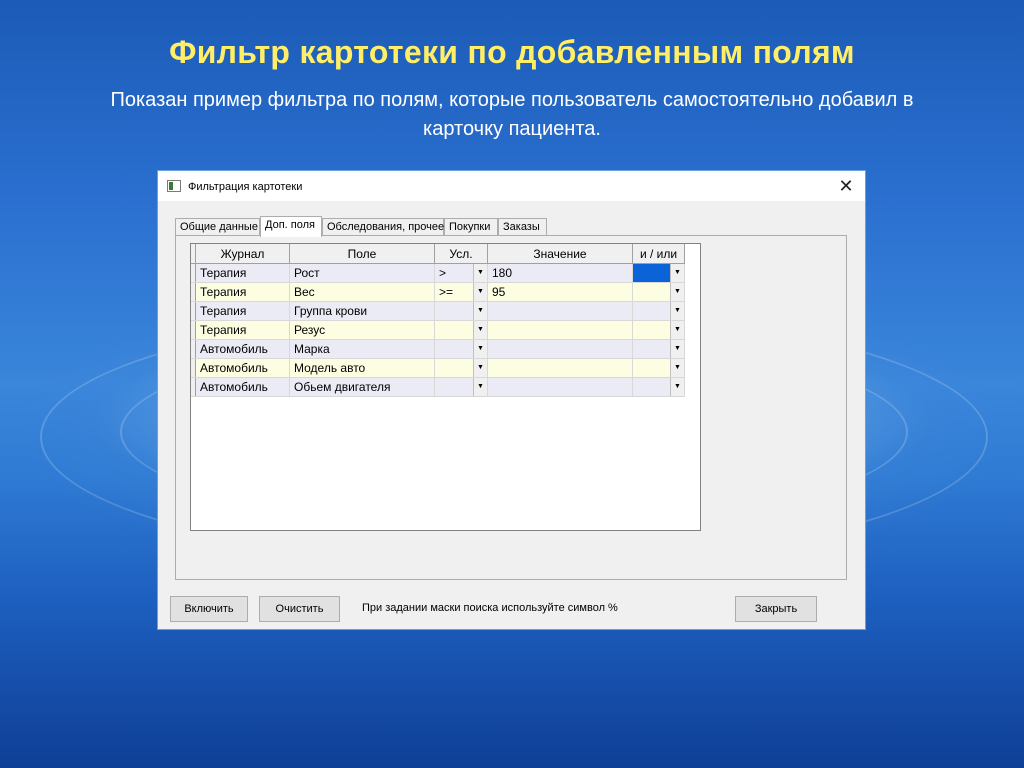  I want to click on condition-value: >, so click(443, 273).